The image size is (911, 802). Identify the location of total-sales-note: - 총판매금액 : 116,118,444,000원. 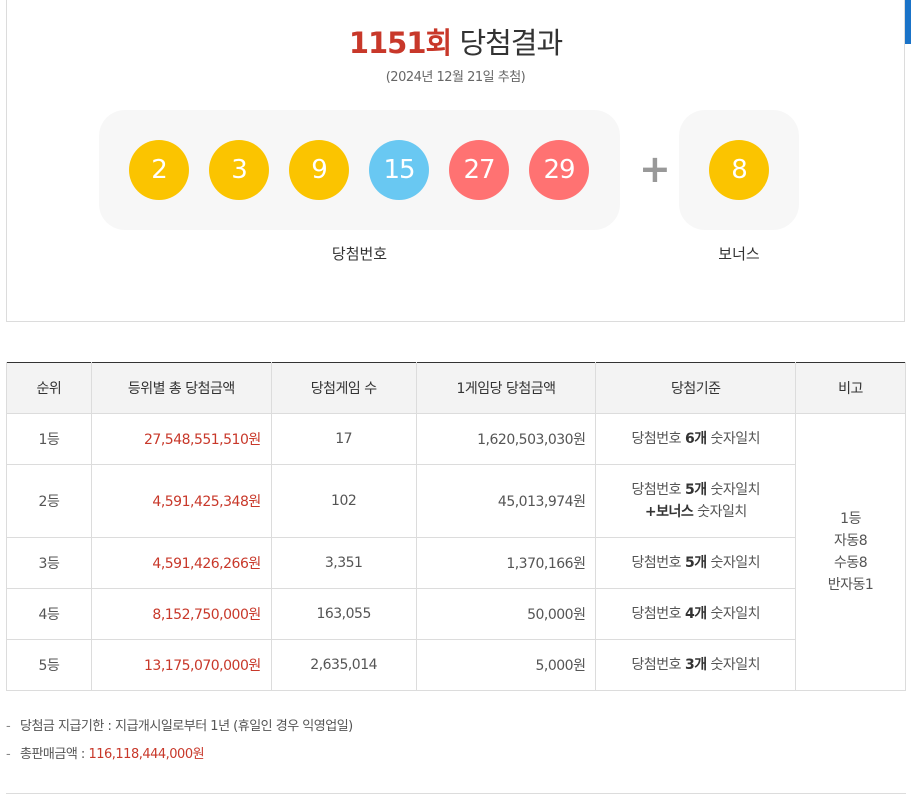
(179, 758).